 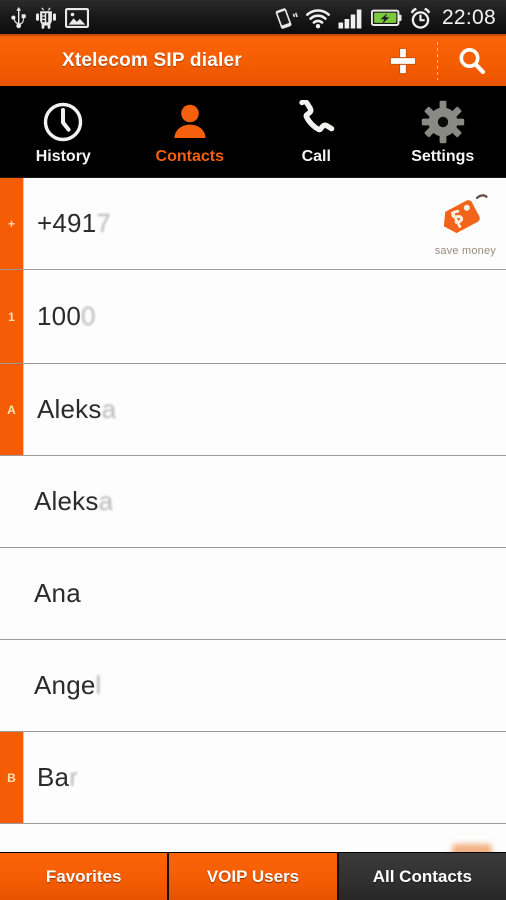 I want to click on contact-row: B Bar, so click(x=253, y=778).